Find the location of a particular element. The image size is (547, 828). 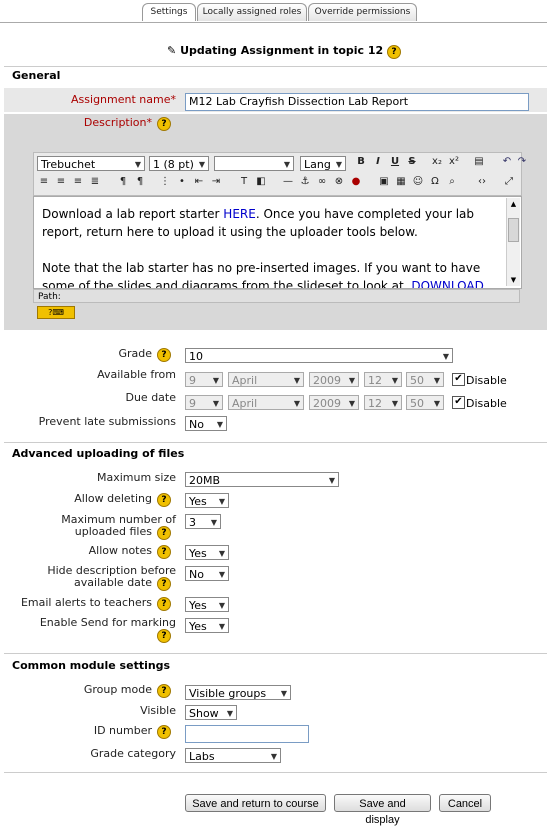

available-hour-select: 12 ▼ is located at coordinates (383, 379).